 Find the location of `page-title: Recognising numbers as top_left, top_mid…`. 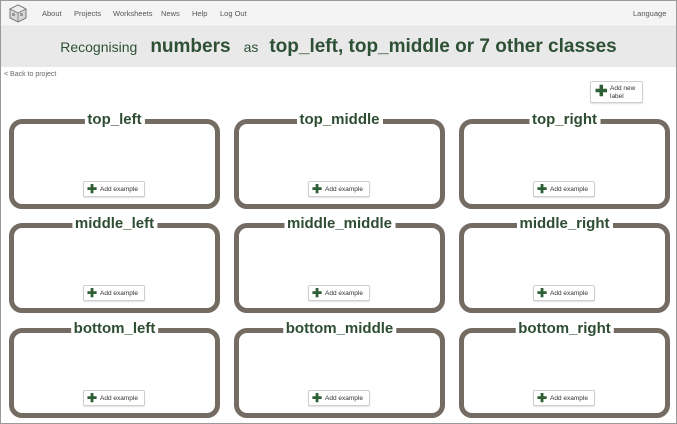

page-title: Recognising numbers as top_left, top_mid… is located at coordinates (338, 47).